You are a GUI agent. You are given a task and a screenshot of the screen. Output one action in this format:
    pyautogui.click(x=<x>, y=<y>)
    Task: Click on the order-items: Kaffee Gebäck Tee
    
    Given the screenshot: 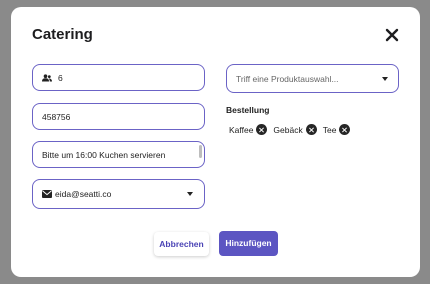 What is the action you would take?
    pyautogui.click(x=290, y=129)
    